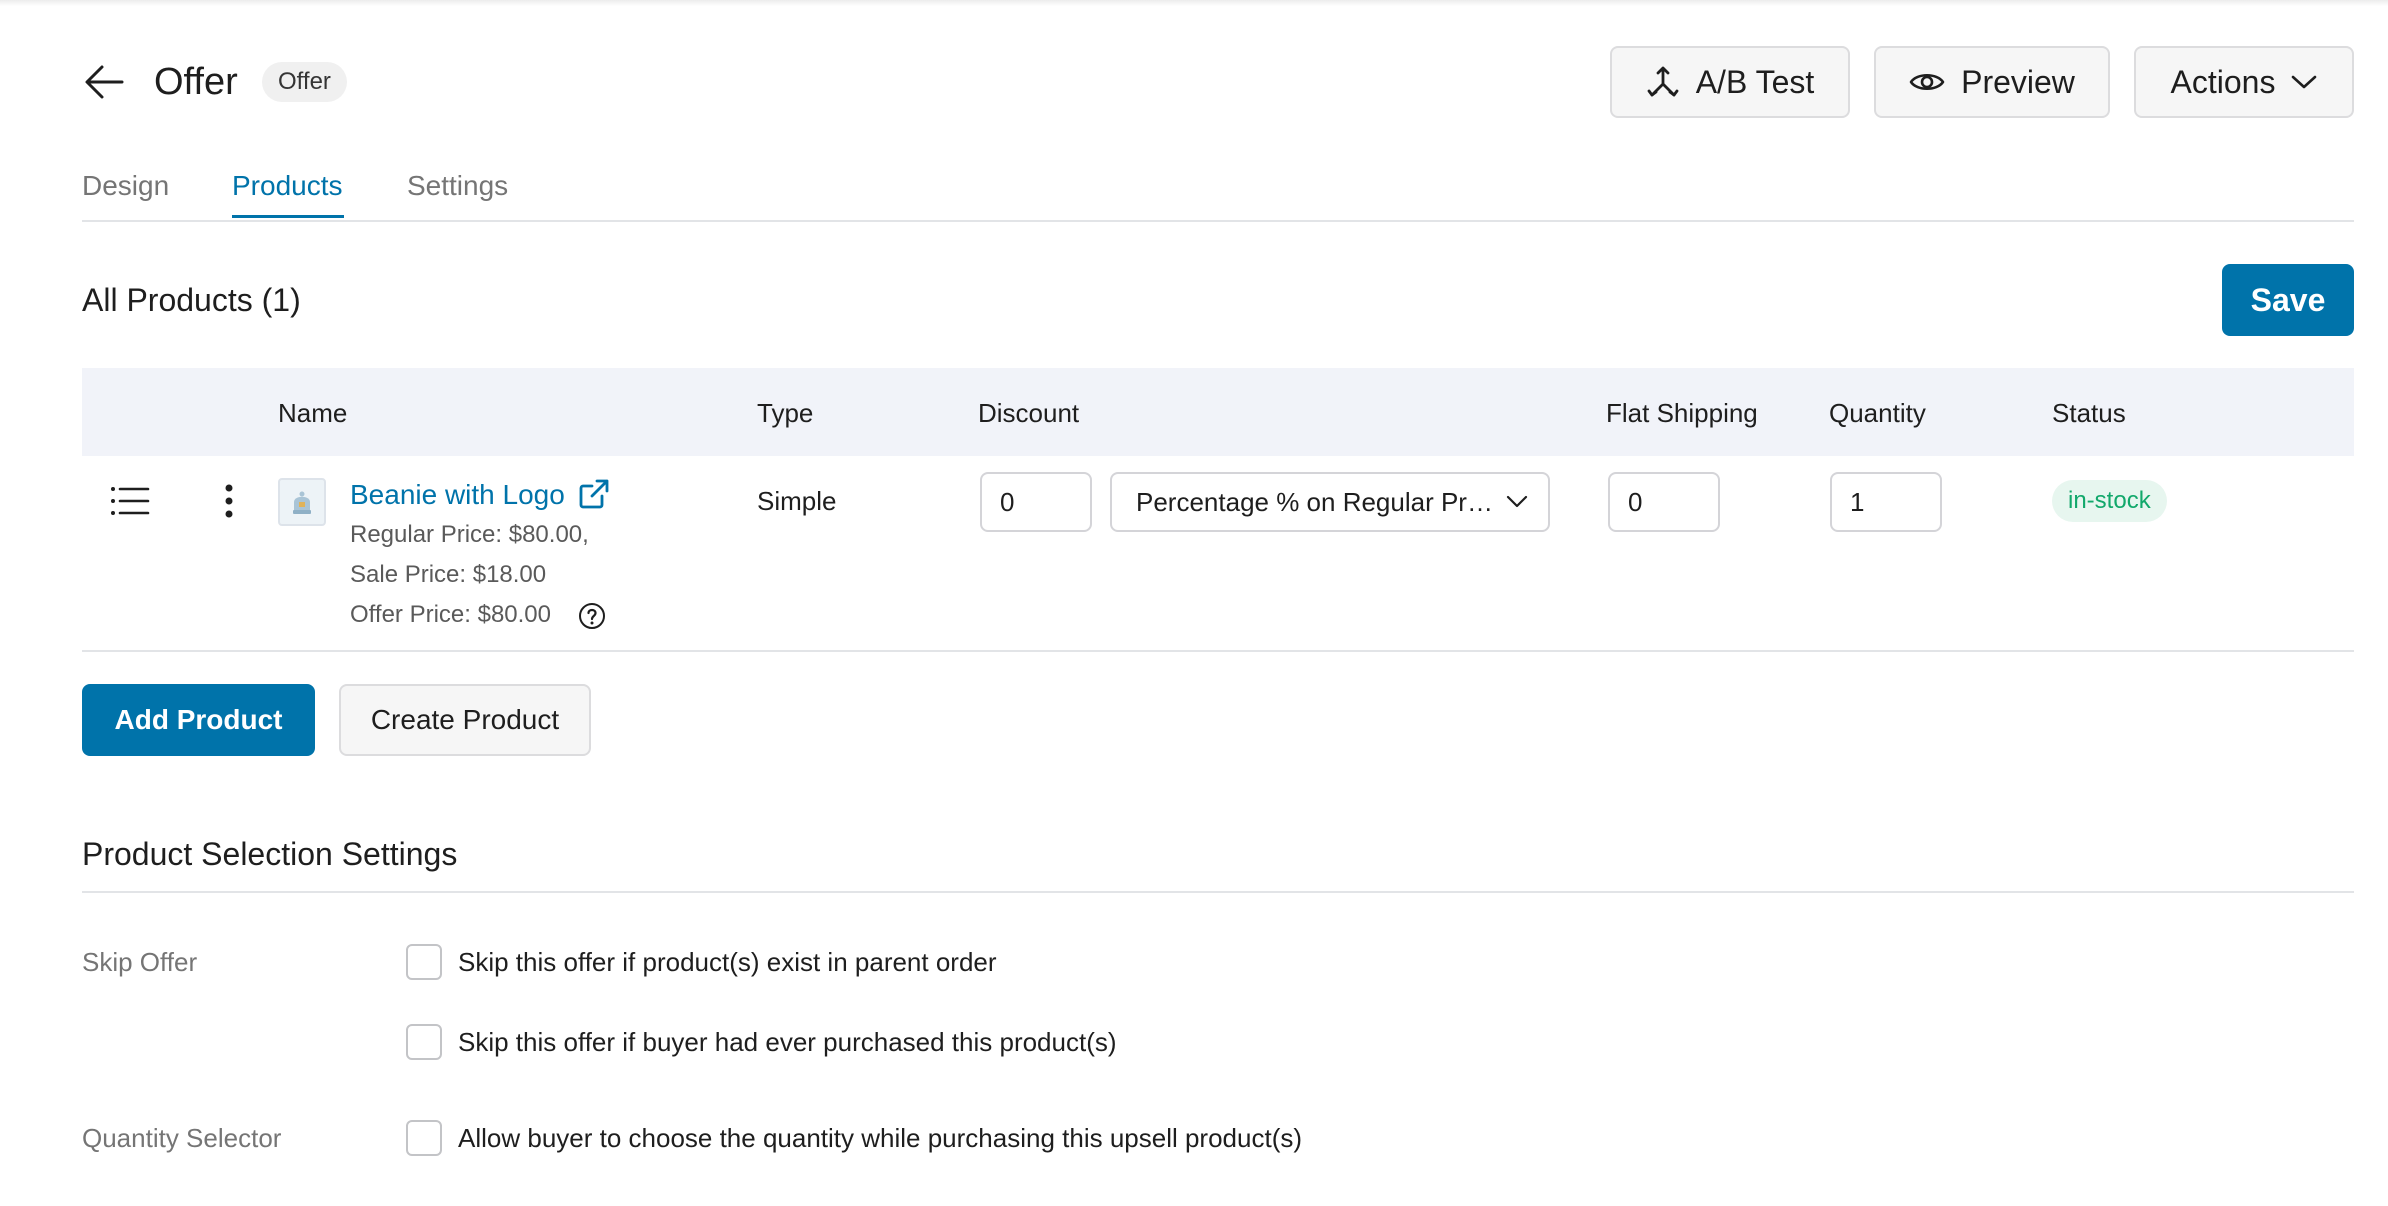  I want to click on tab-products: Products, so click(287, 186).